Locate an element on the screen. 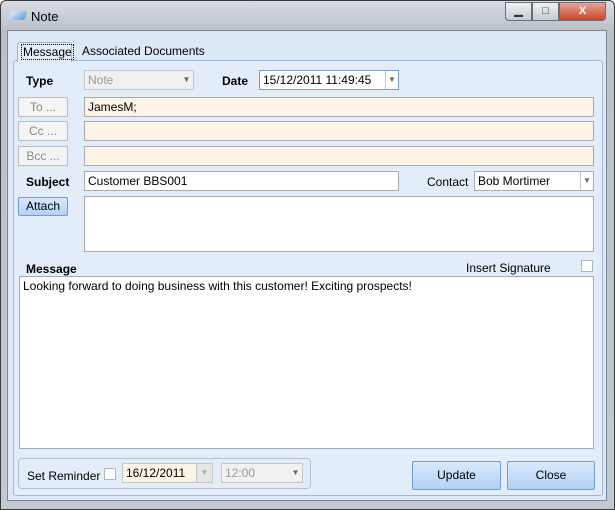  reminder-time-value: 12:00 is located at coordinates (240, 473).